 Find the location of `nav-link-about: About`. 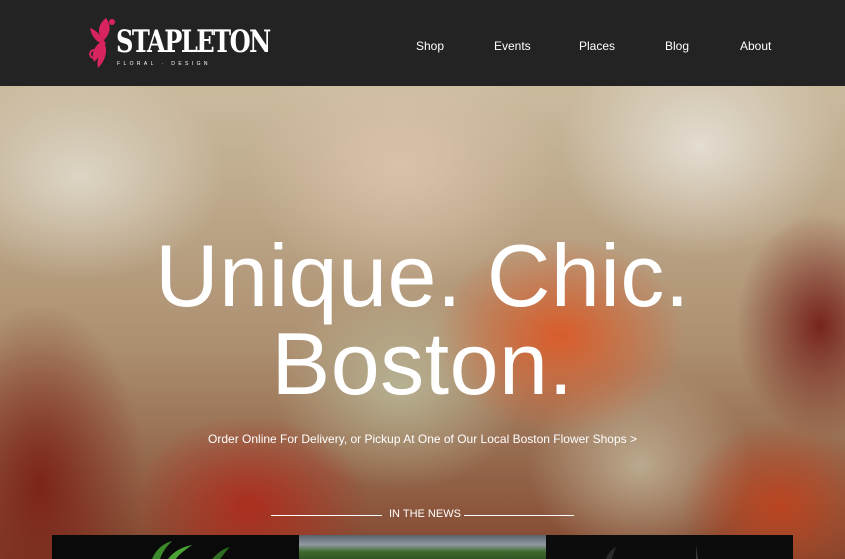

nav-link-about: About is located at coordinates (755, 46).